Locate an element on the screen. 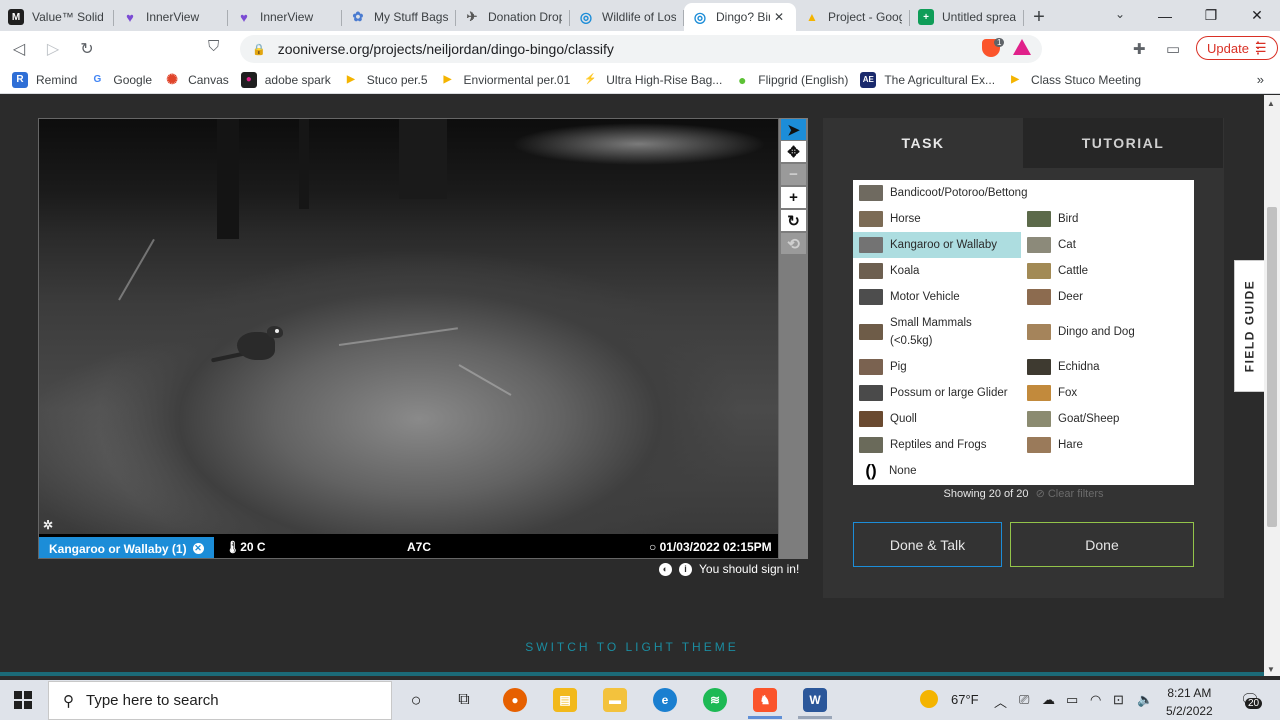 This screenshot has height=720, width=1280. onedrive-icon: ☁ is located at coordinates (1048, 700).